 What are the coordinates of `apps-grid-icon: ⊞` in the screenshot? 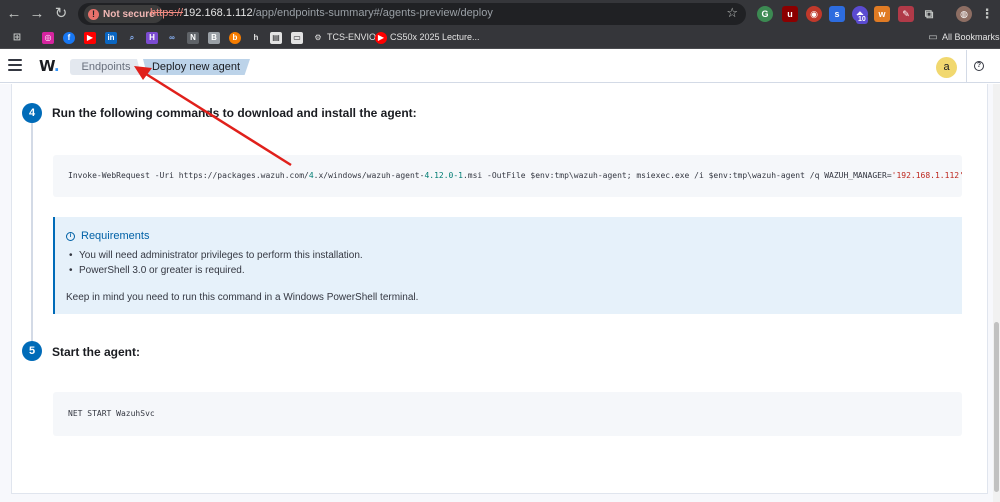 It's located at (17, 38).